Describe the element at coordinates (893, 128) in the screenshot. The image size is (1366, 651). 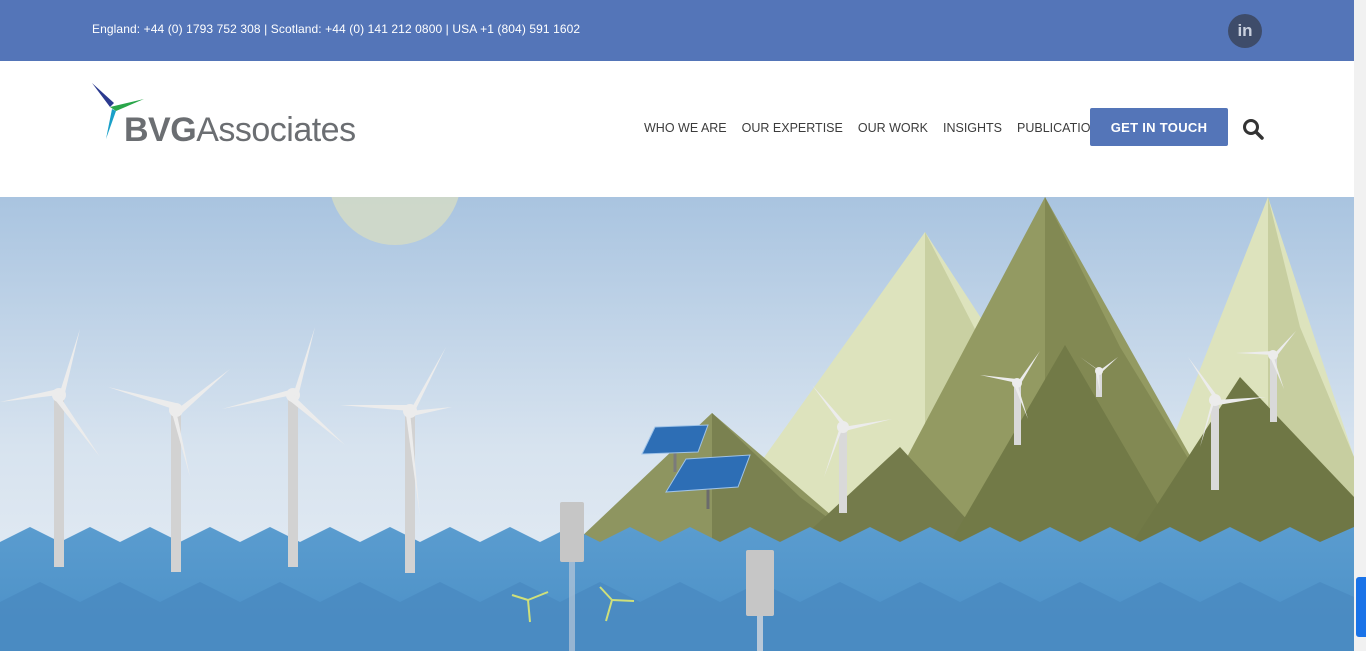
I see `nav-our-work: OUR WORK` at that location.